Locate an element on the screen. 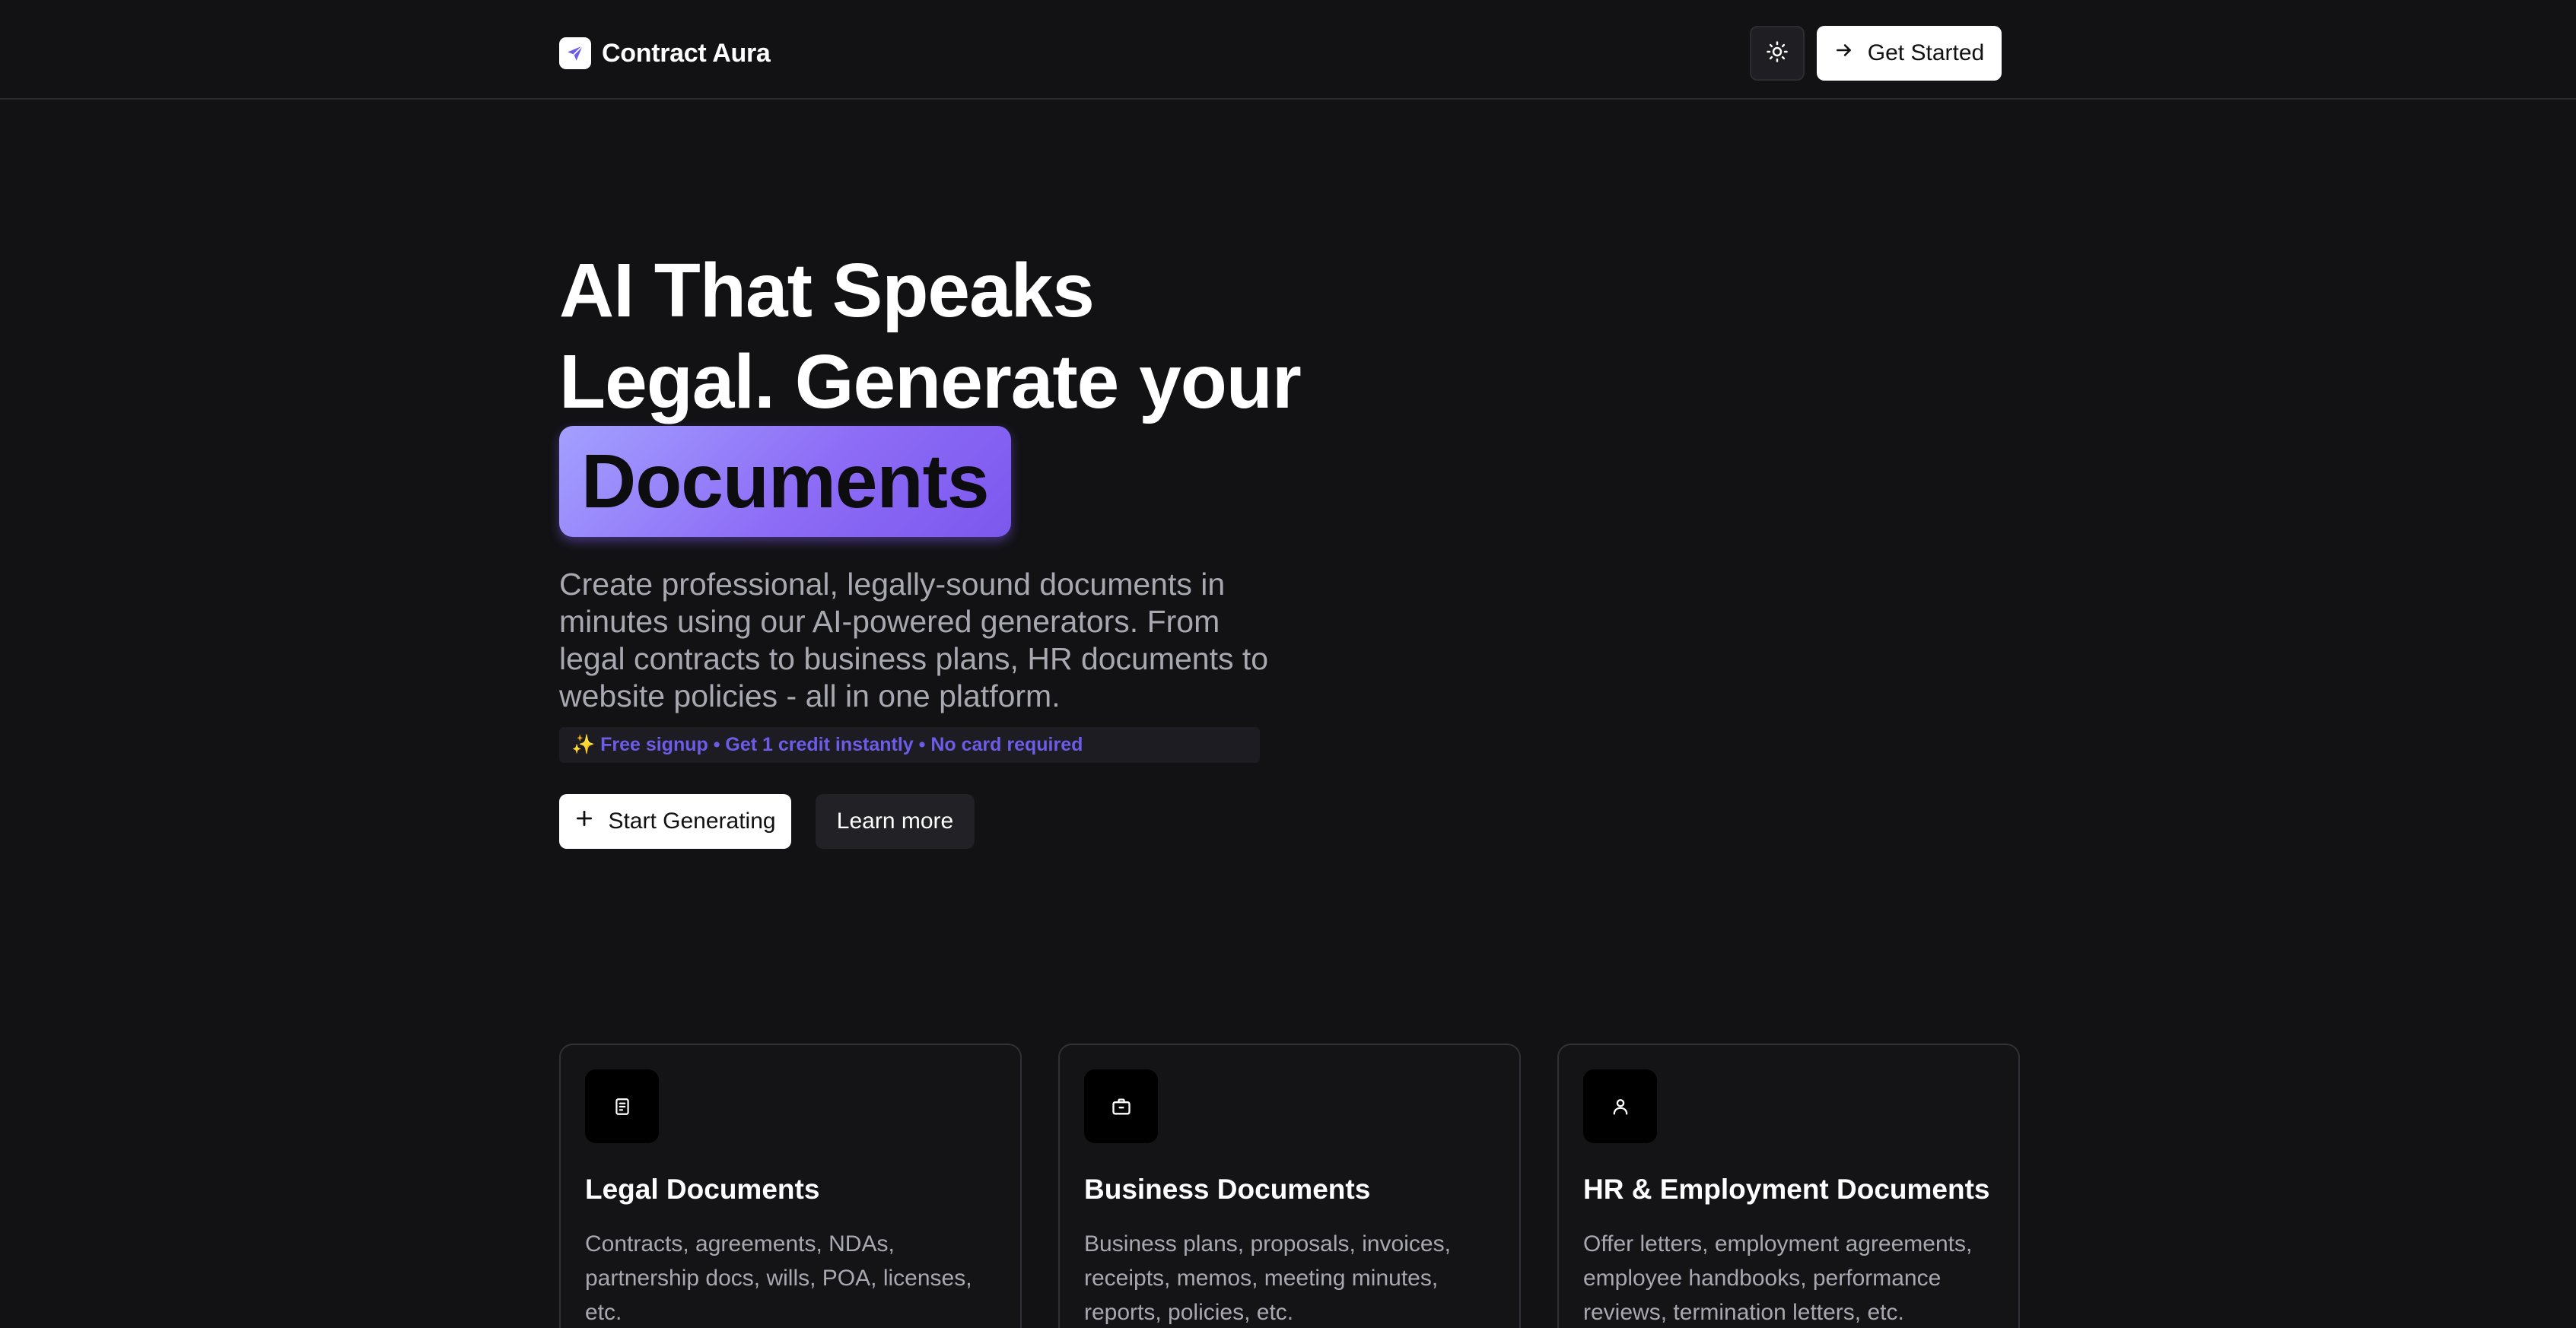 The image size is (2576, 1328). brand-name: Contract Aura is located at coordinates (686, 53).